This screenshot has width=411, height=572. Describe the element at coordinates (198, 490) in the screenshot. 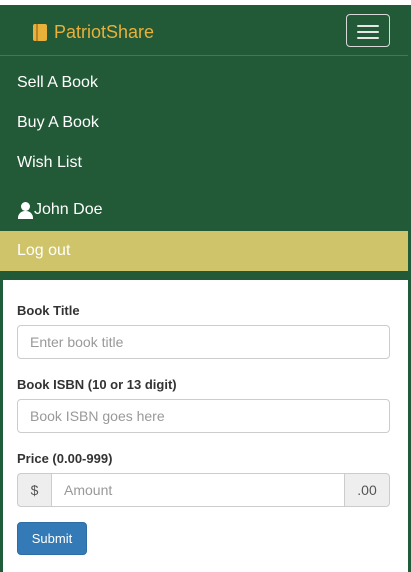

I see `price-amount-input` at that location.